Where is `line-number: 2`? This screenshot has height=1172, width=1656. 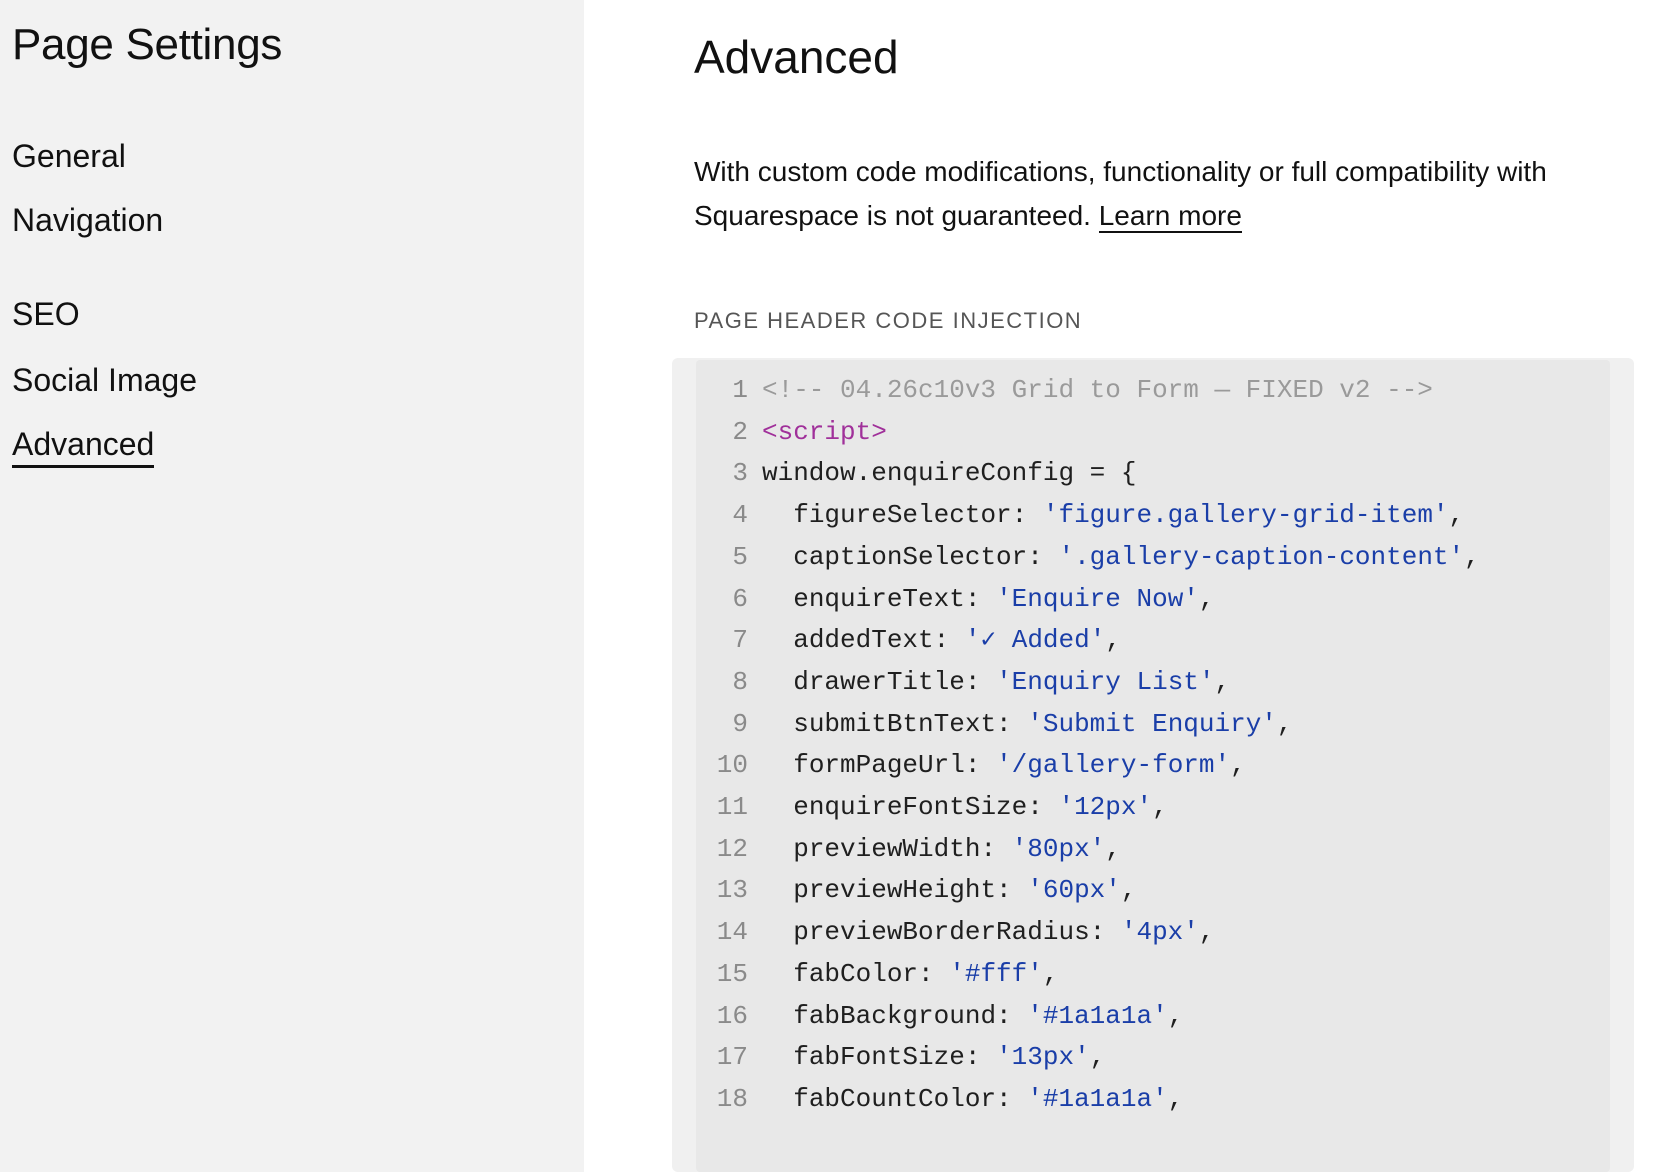
line-number: 2 is located at coordinates (740, 431).